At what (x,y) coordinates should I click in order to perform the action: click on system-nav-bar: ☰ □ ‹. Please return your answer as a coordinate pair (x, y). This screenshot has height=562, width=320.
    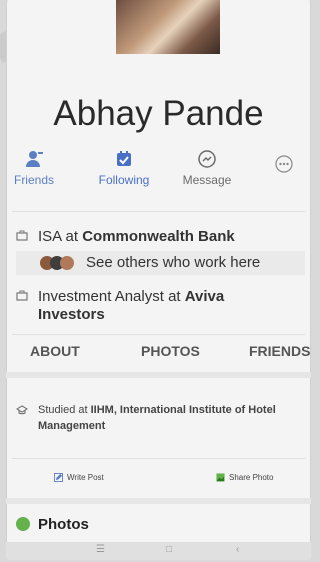
    Looking at the image, I should click on (158, 551).